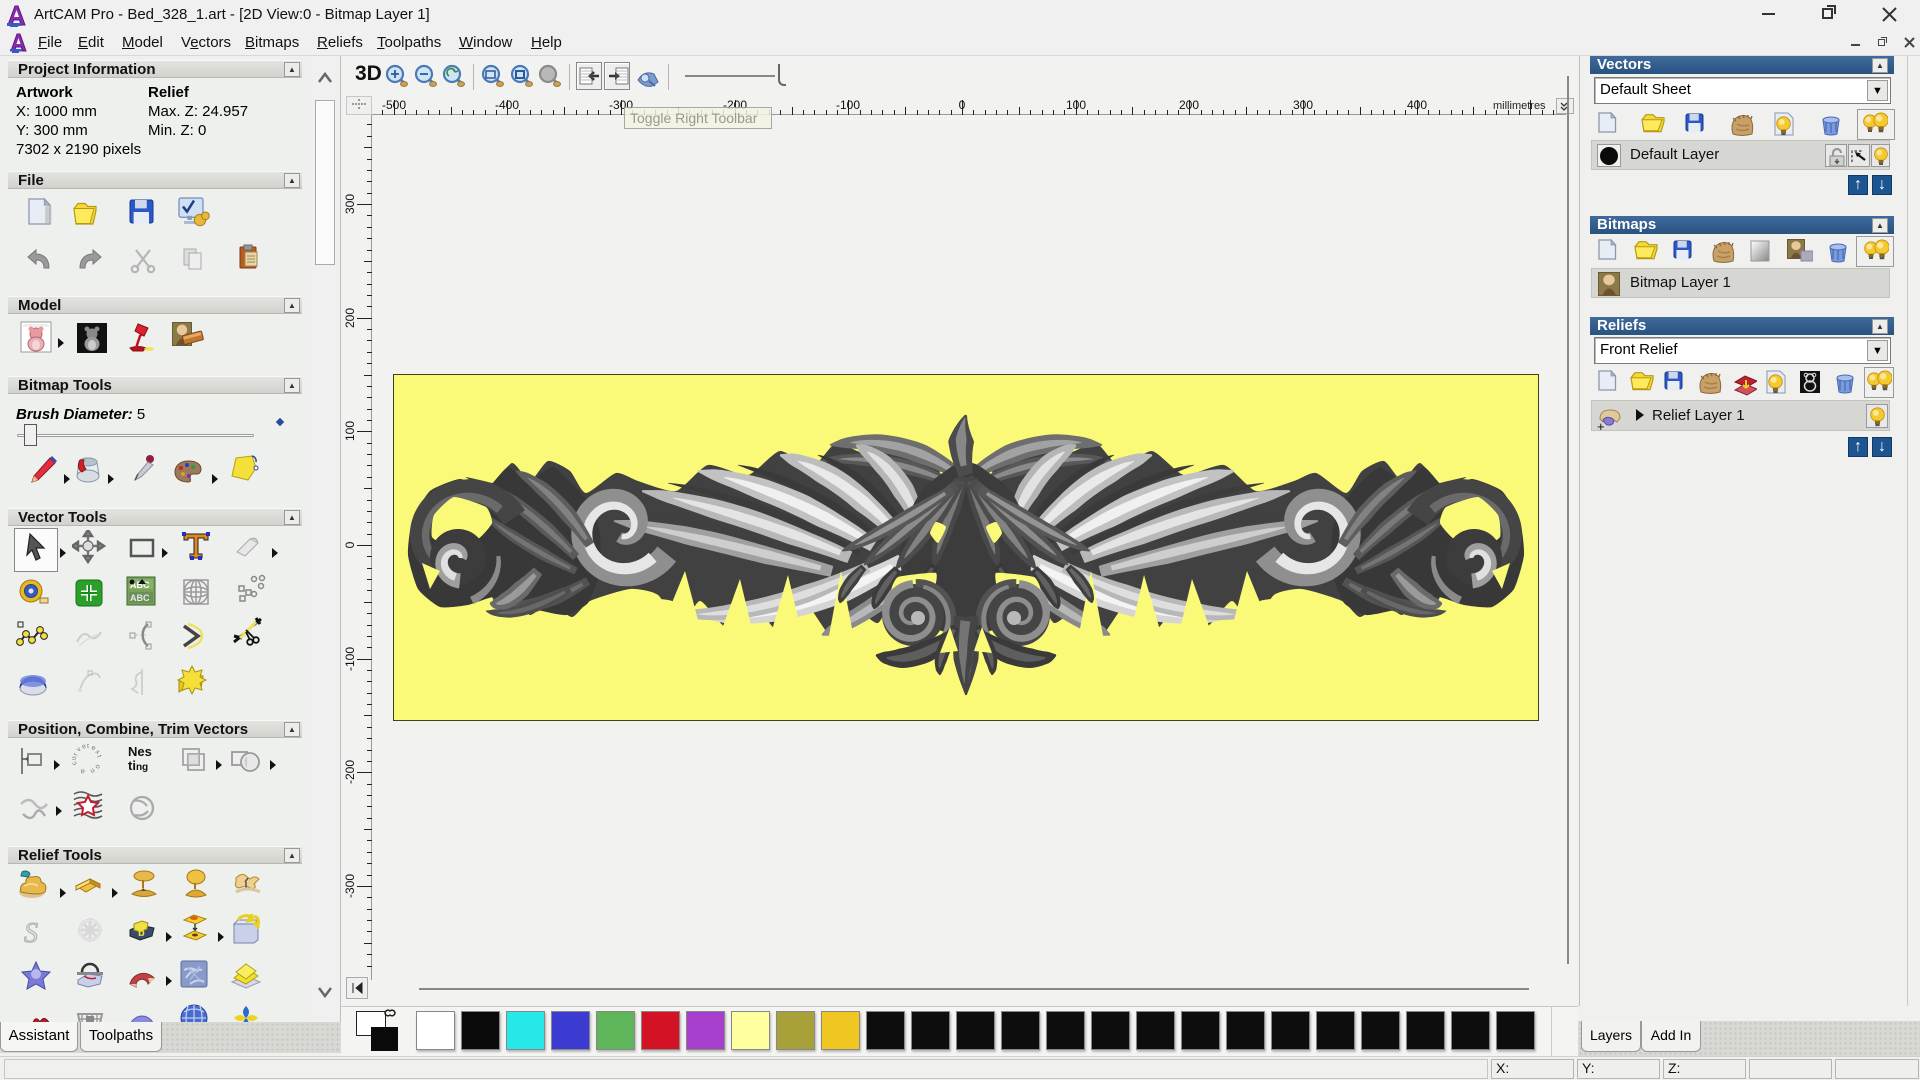 The width and height of the screenshot is (1920, 1080). What do you see at coordinates (138, 765) in the screenshot?
I see `svg-text: ting` at bounding box center [138, 765].